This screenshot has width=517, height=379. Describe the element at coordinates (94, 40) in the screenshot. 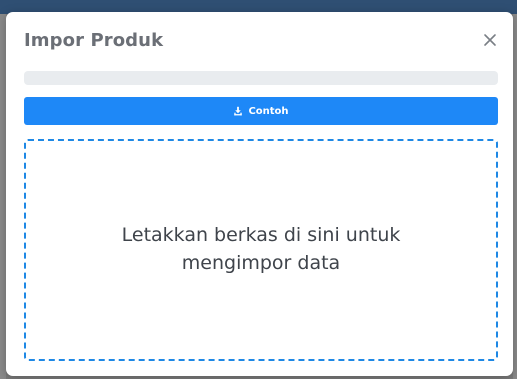

I see `modal-title: Impor Produk` at that location.